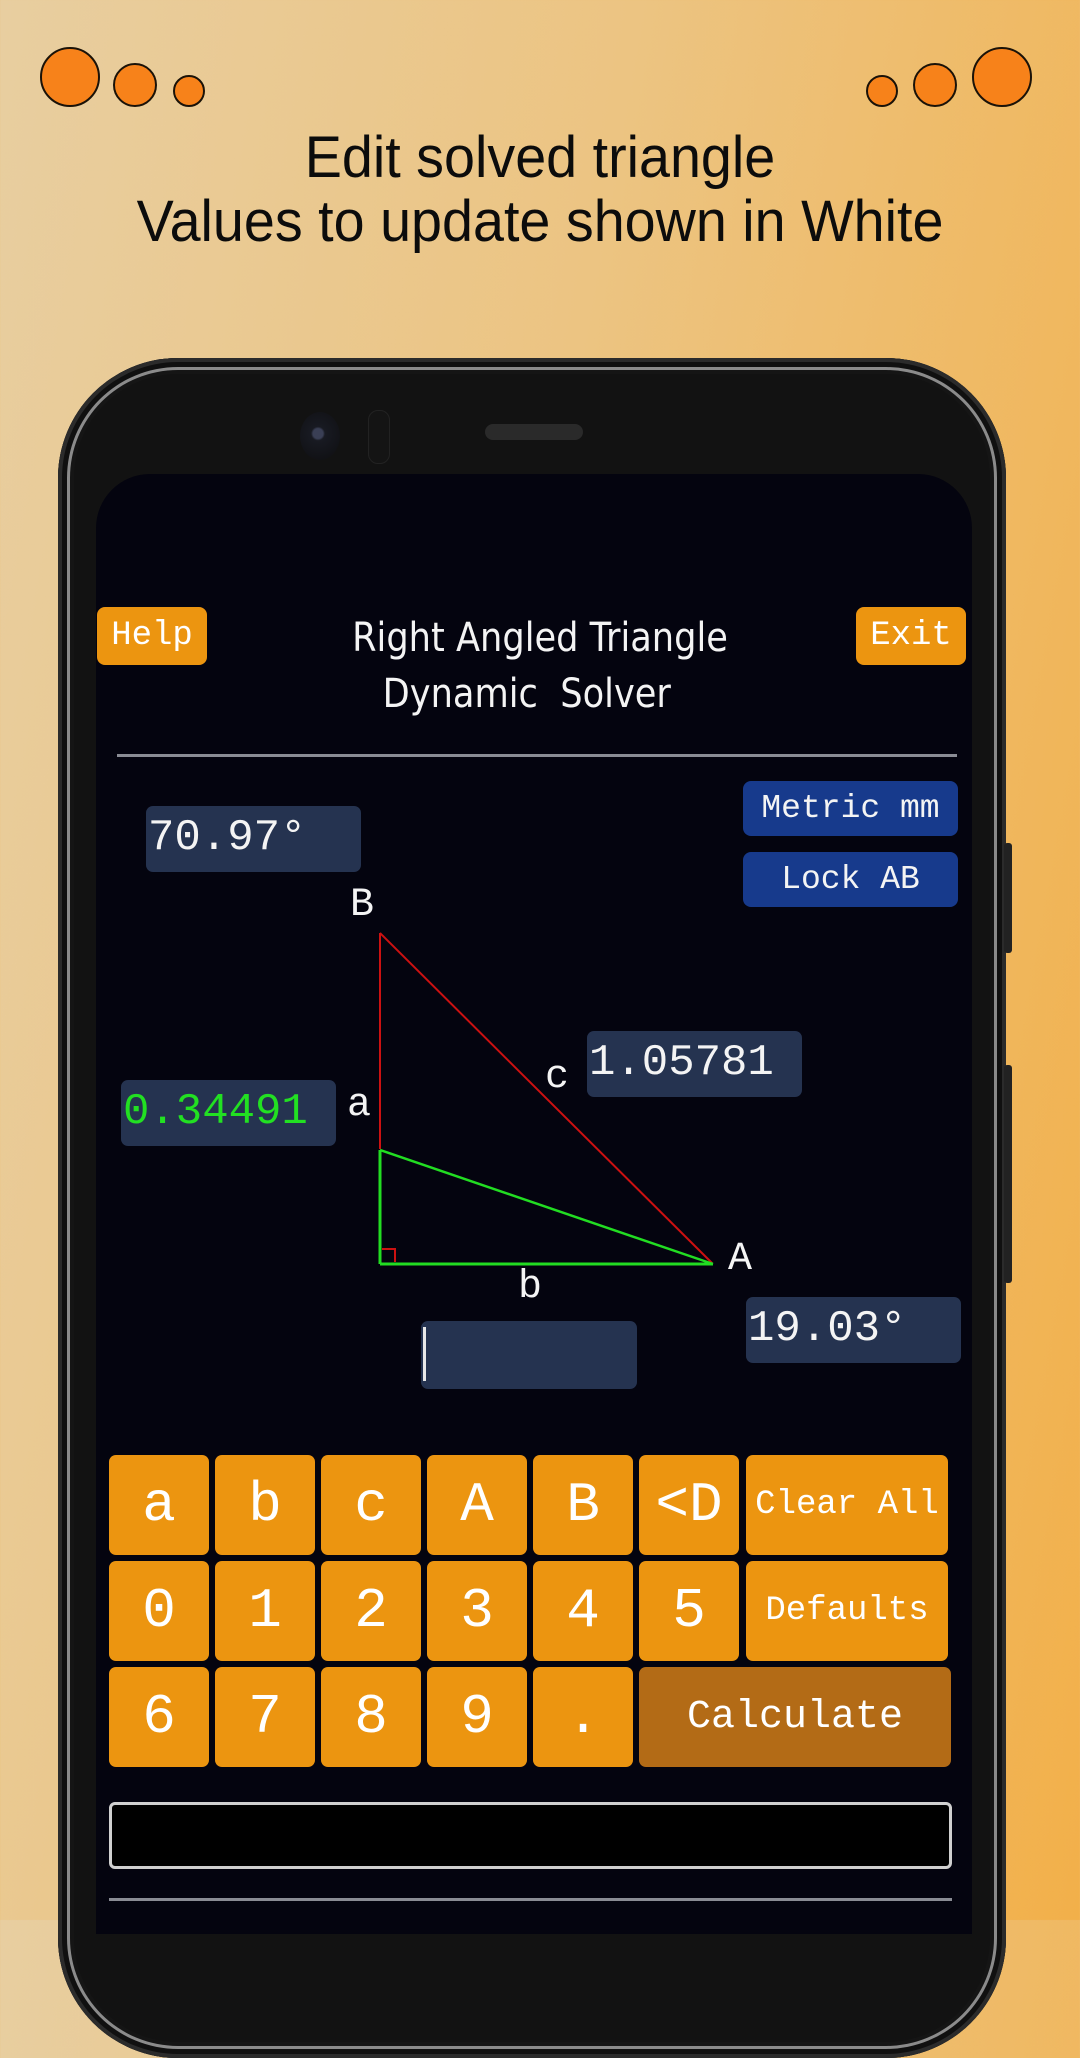 The image size is (1080, 2058). I want to click on right-angle-marker, so click(389, 1255).